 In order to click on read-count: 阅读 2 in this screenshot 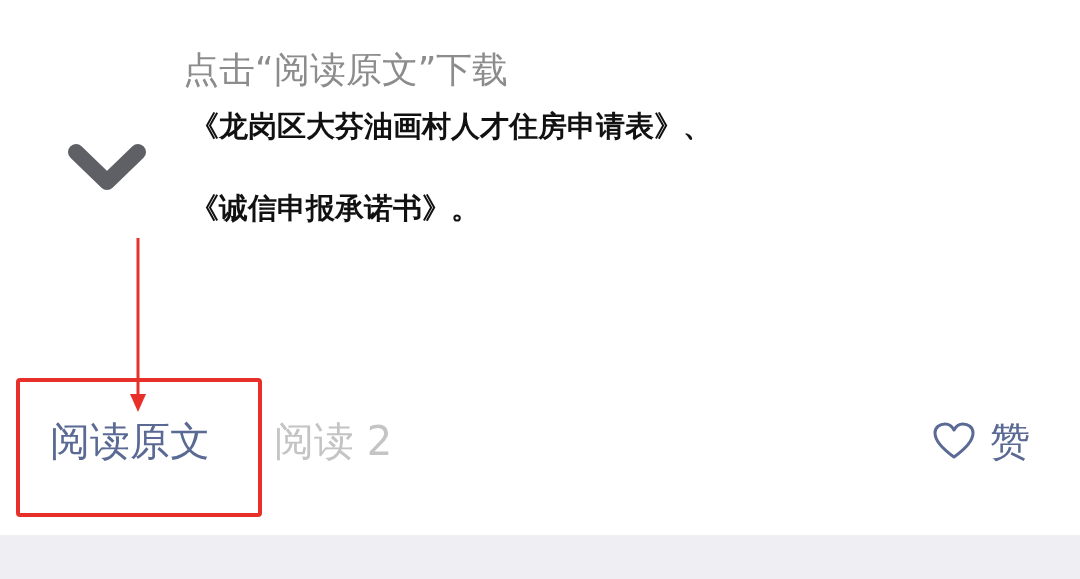, I will do `click(333, 441)`.